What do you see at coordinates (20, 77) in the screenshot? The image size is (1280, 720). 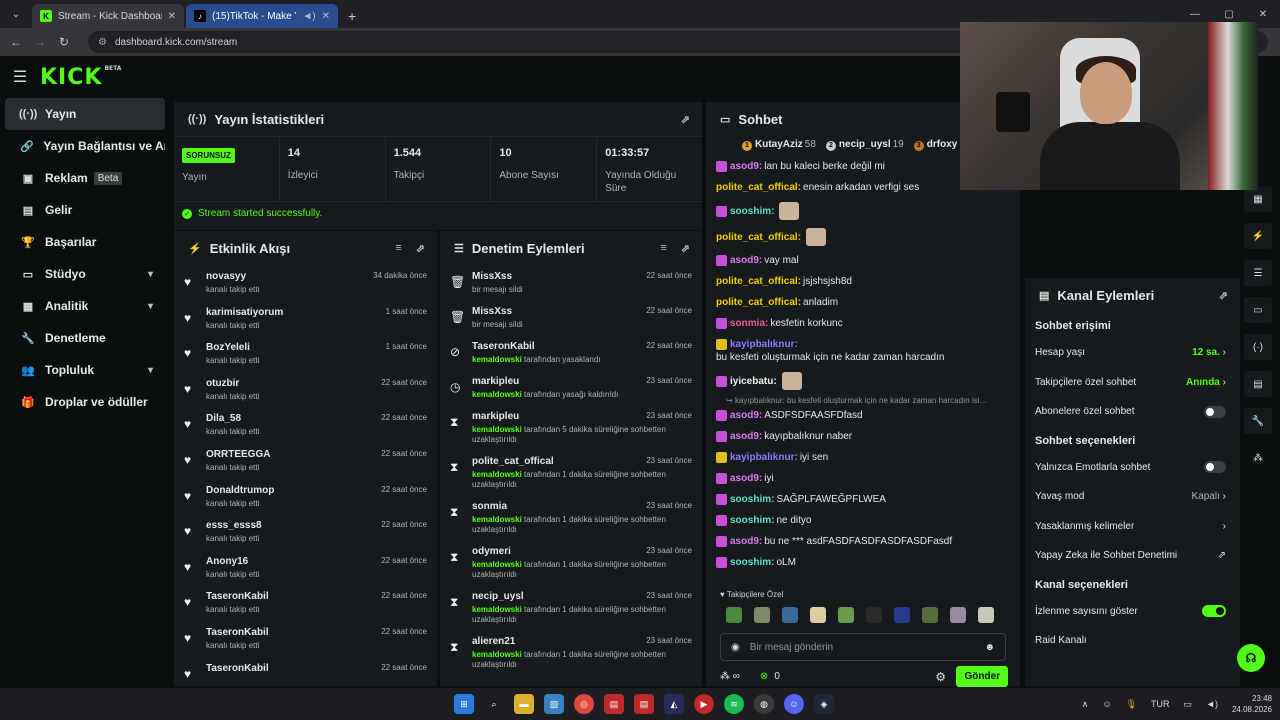 I see `hamburger-menu-icon: ☰` at bounding box center [20, 77].